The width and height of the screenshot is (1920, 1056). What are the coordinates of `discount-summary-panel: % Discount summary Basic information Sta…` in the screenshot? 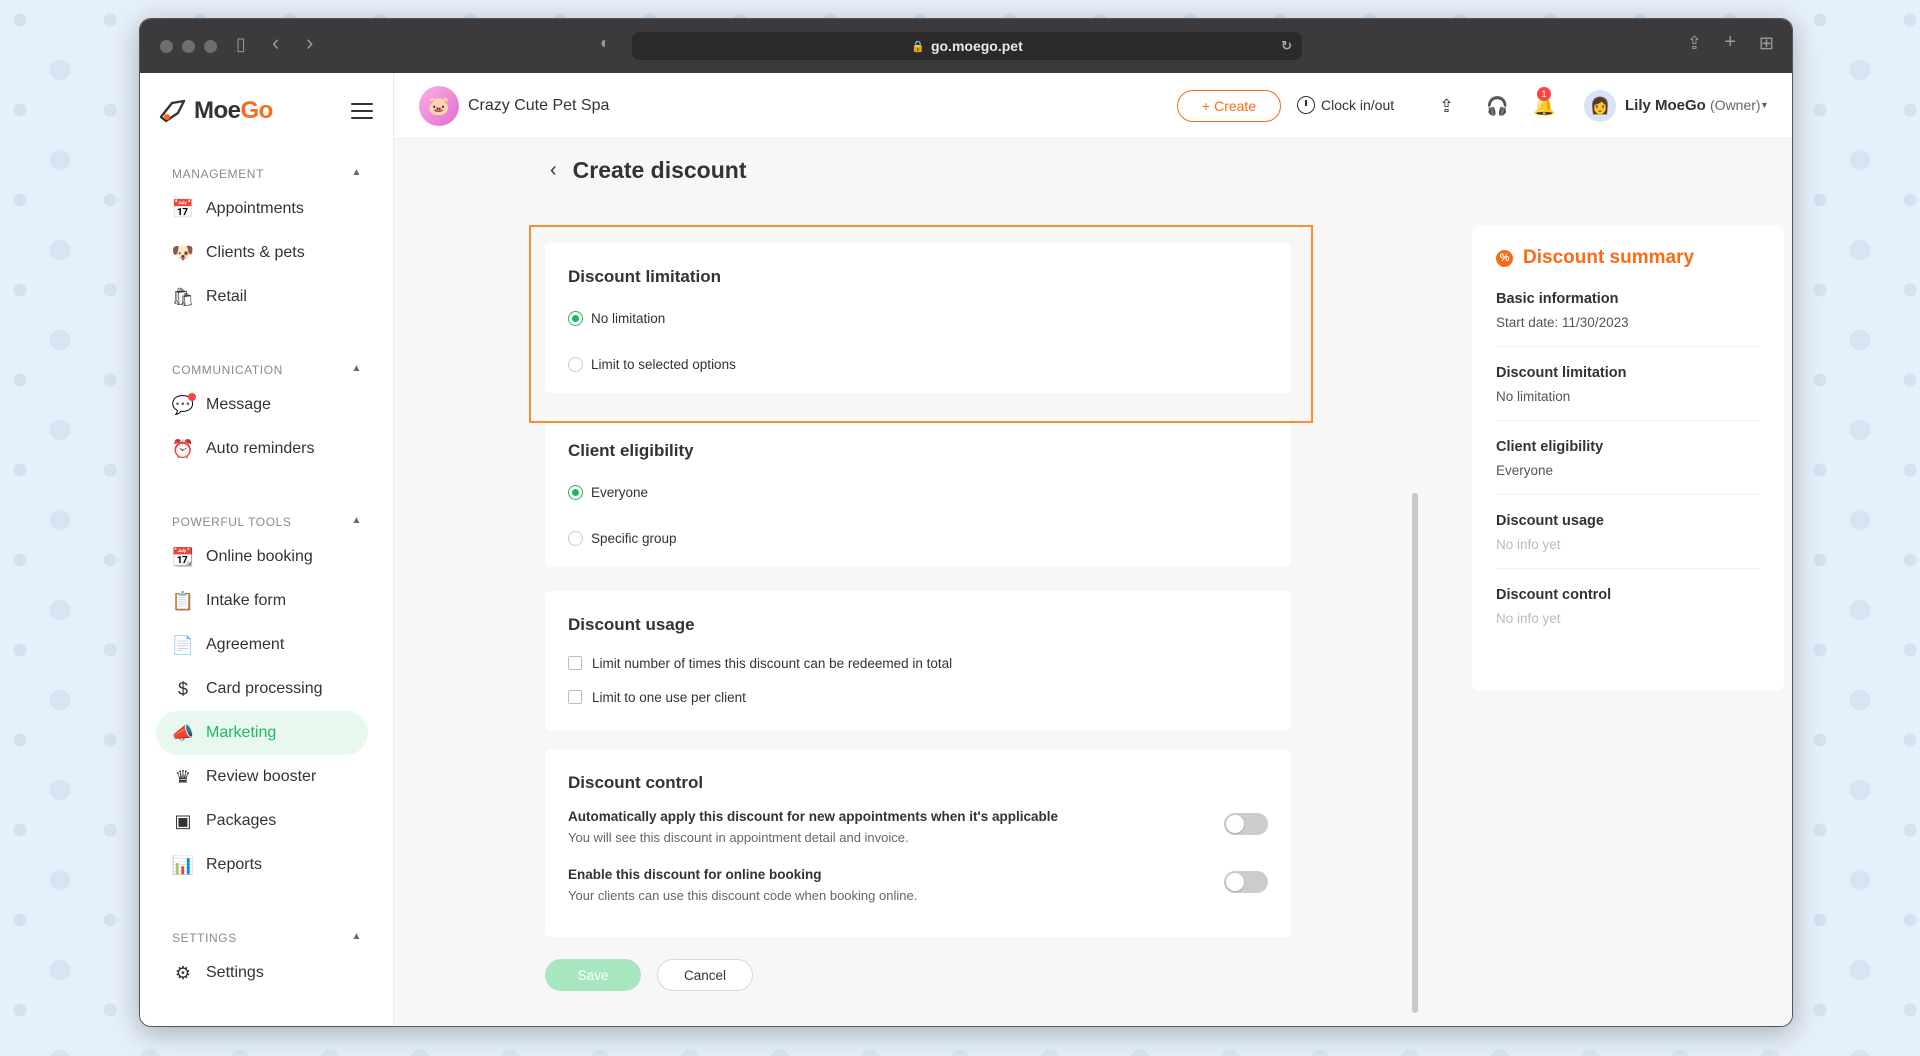 It's located at (1628, 458).